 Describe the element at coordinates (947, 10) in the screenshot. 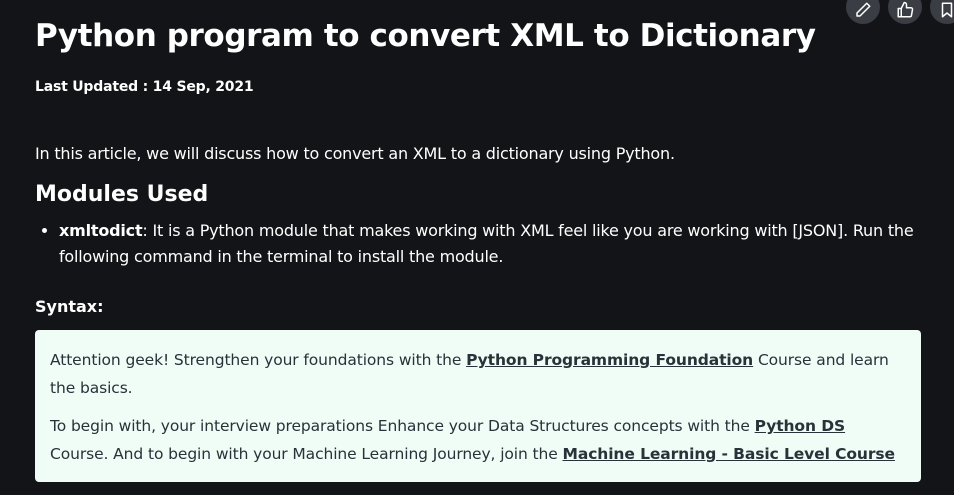

I see `bookmark-icon` at that location.